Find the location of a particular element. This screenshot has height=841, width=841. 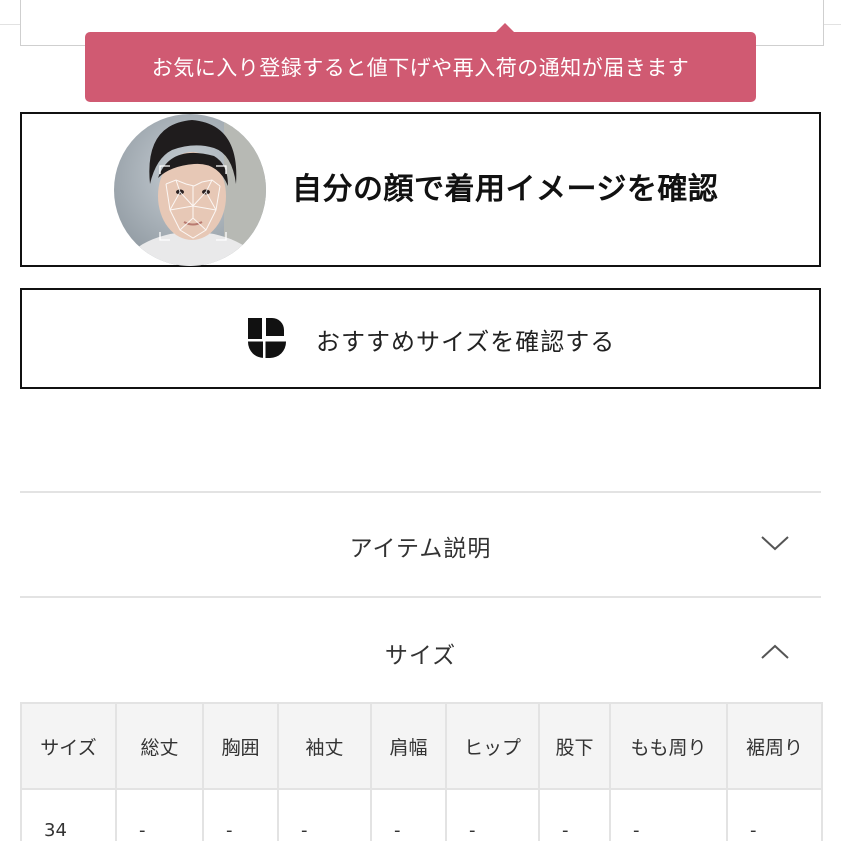

accordion-item-size: サイズ is located at coordinates (420, 649).